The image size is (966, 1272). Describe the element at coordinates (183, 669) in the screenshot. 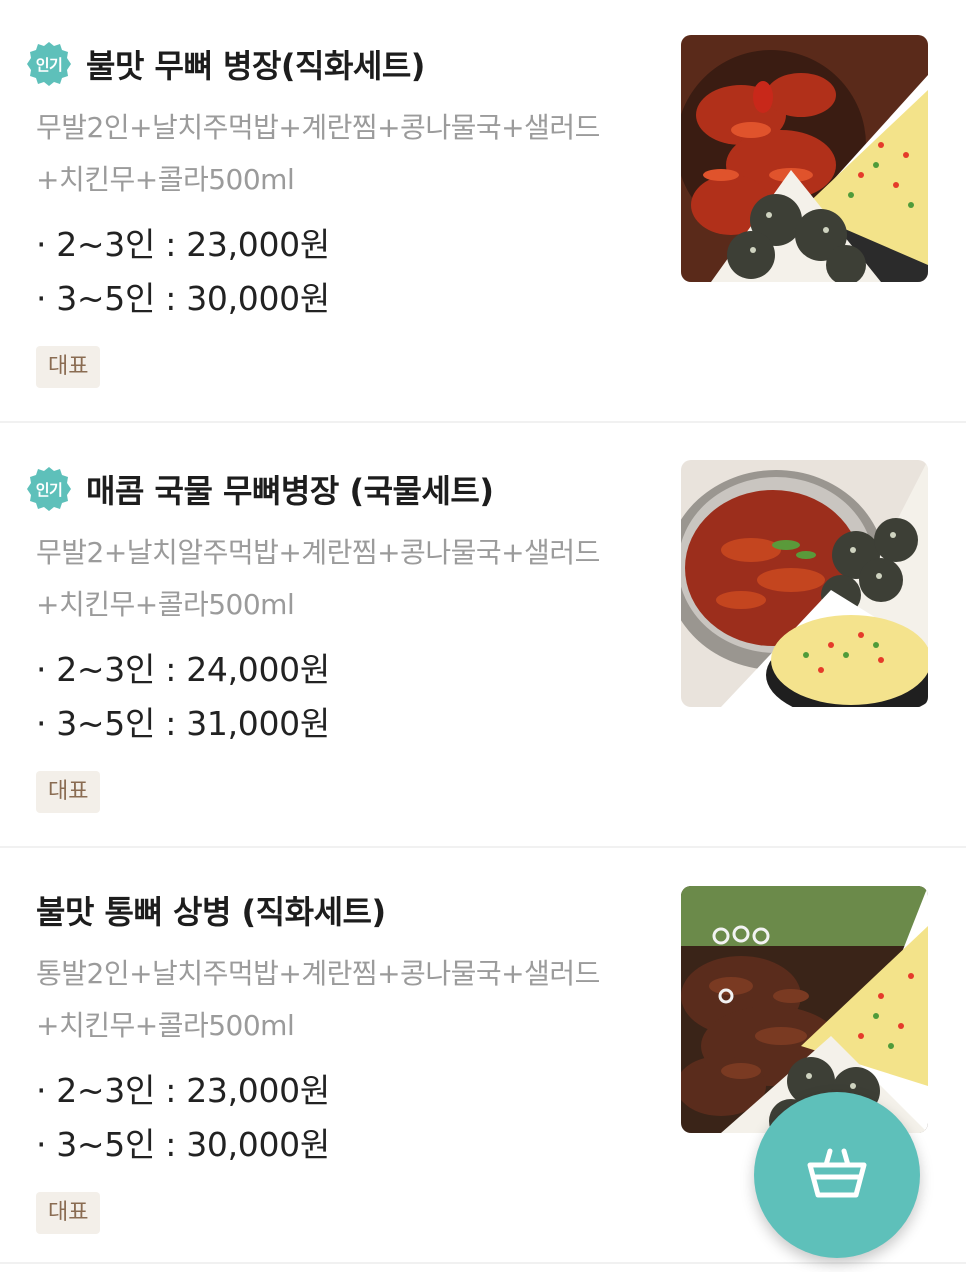

I see `price-option: · 2~3인 : 24,000원` at that location.